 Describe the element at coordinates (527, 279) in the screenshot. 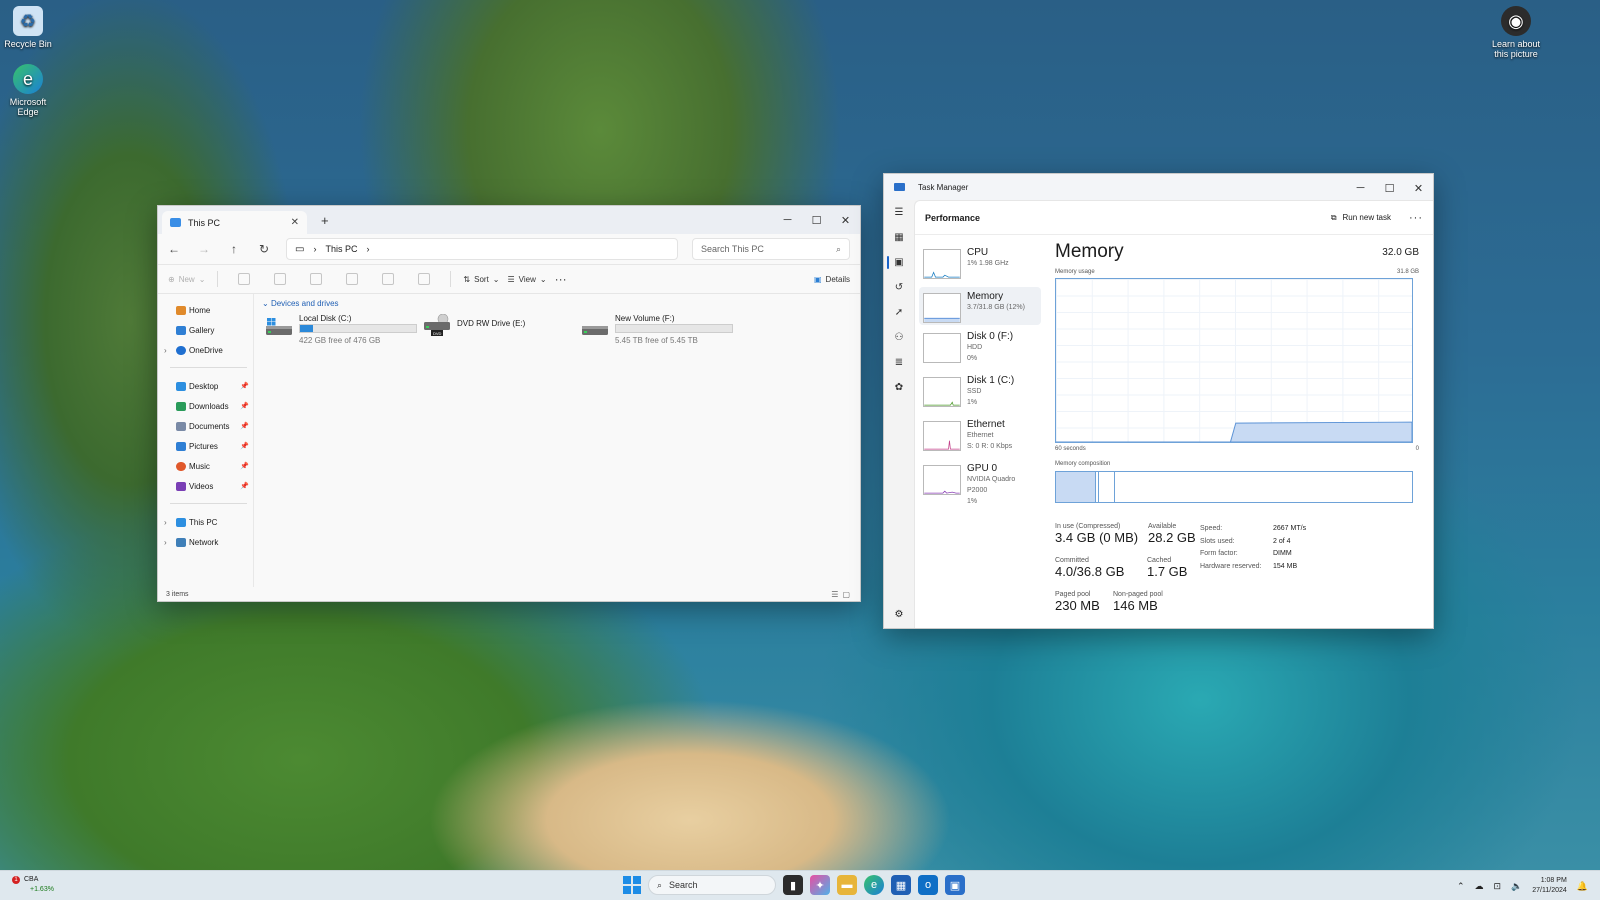

I see `view-button: ☰ View ⌄` at that location.